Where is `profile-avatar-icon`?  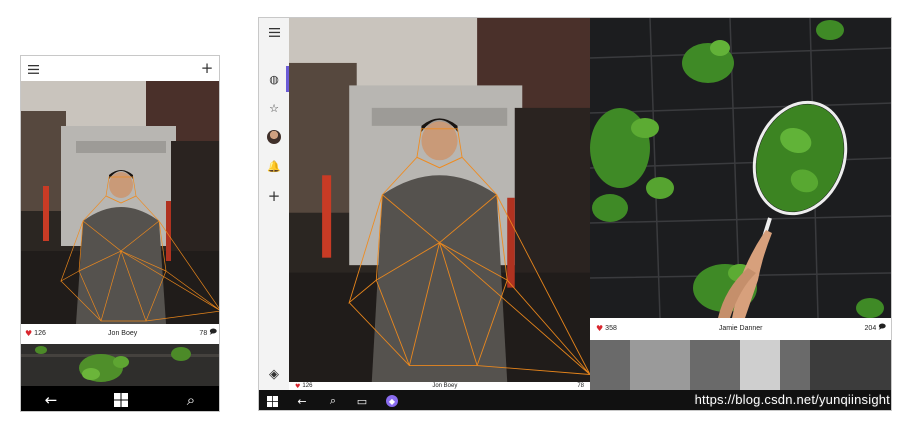 profile-avatar-icon is located at coordinates (274, 137).